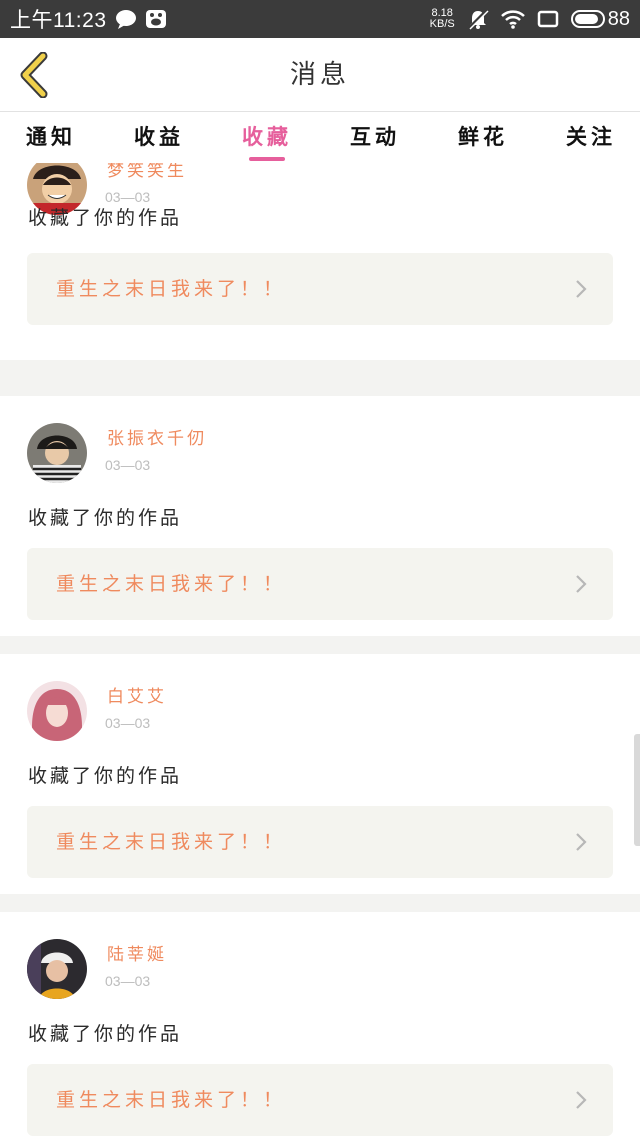 The width and height of the screenshot is (640, 1138). What do you see at coordinates (512, 19) in the screenshot?
I see `wifi-icon` at bounding box center [512, 19].